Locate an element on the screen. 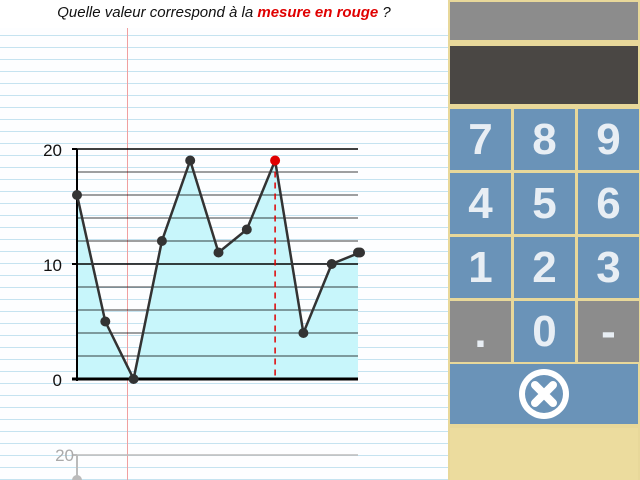 This screenshot has height=480, width=640. key-1: 1 is located at coordinates (480, 267).